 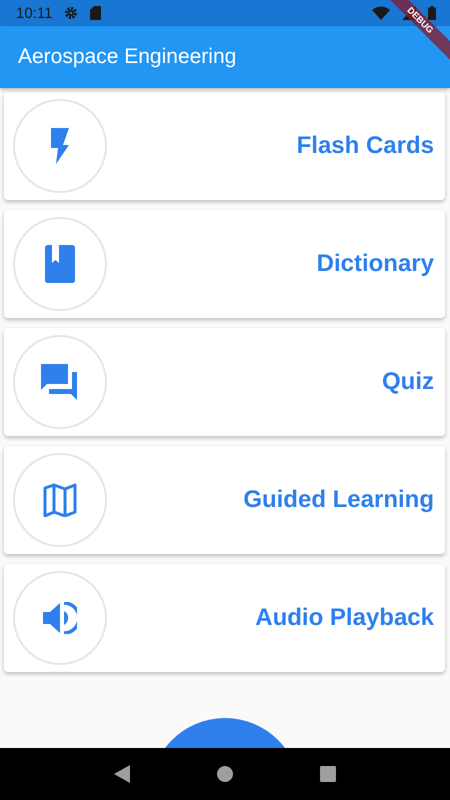 What do you see at coordinates (96, 13) in the screenshot?
I see `sd-card-icon` at bounding box center [96, 13].